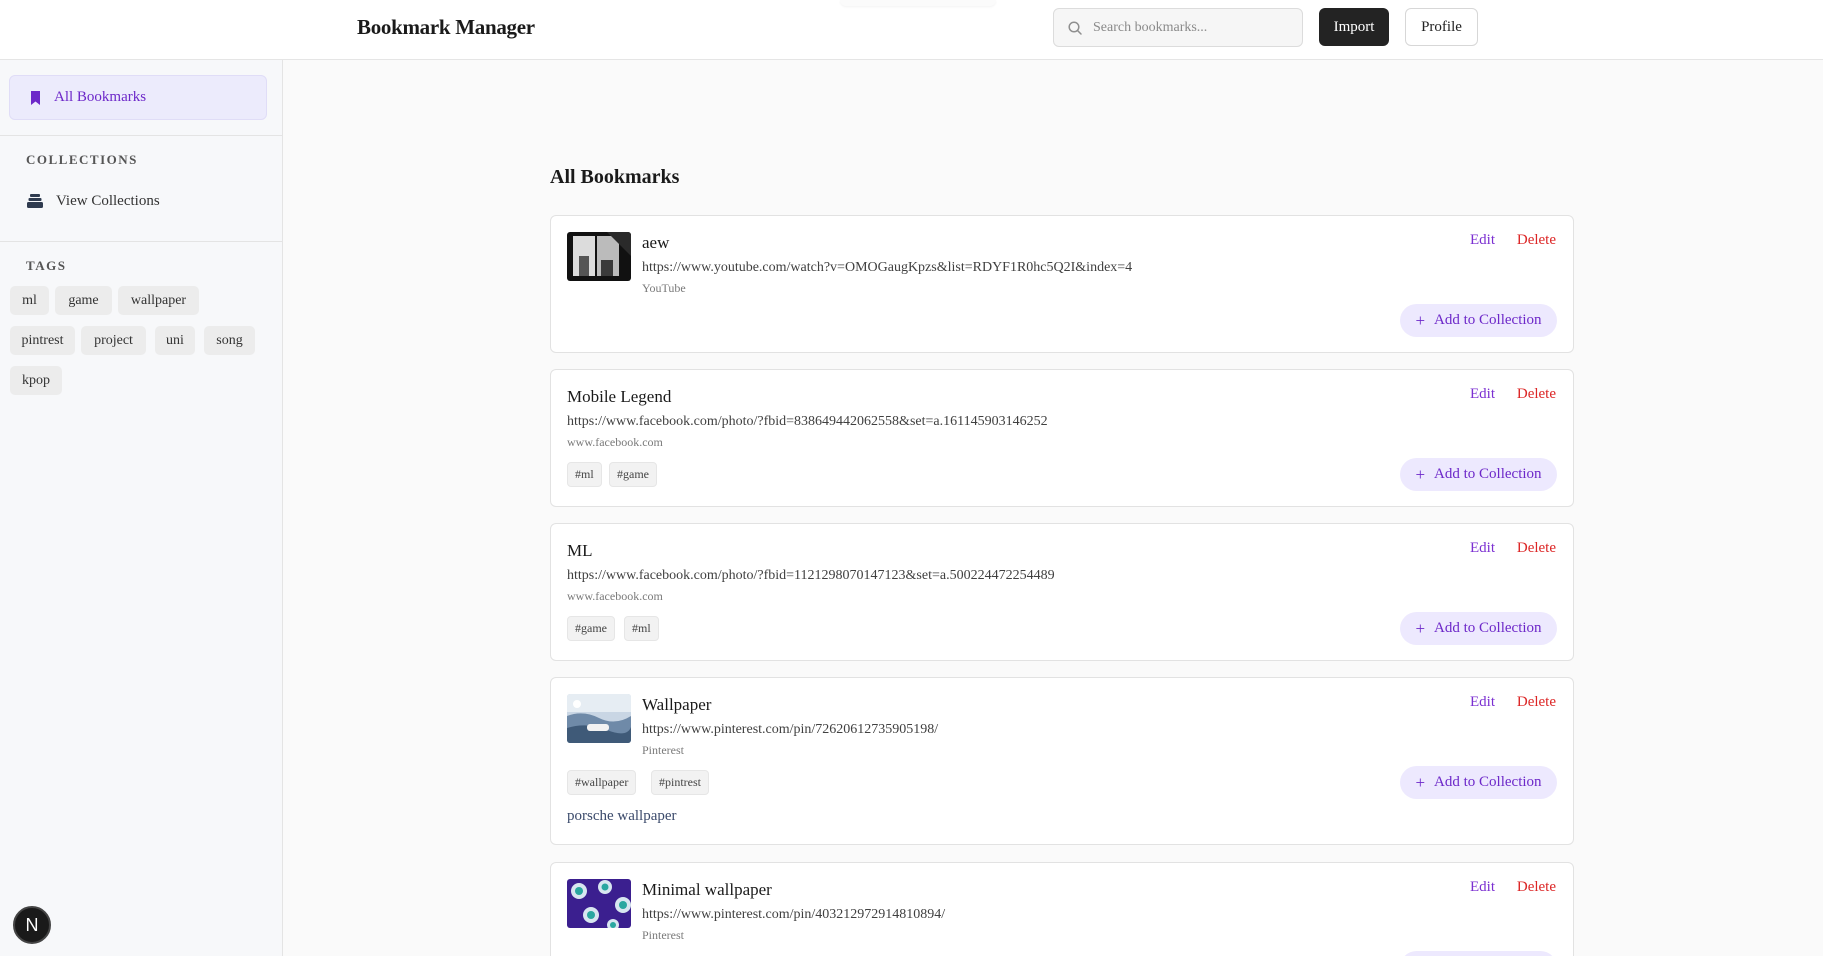 This screenshot has height=956, width=1823. Describe the element at coordinates (175, 340) in the screenshot. I see `tag-chip-uni: uni` at that location.